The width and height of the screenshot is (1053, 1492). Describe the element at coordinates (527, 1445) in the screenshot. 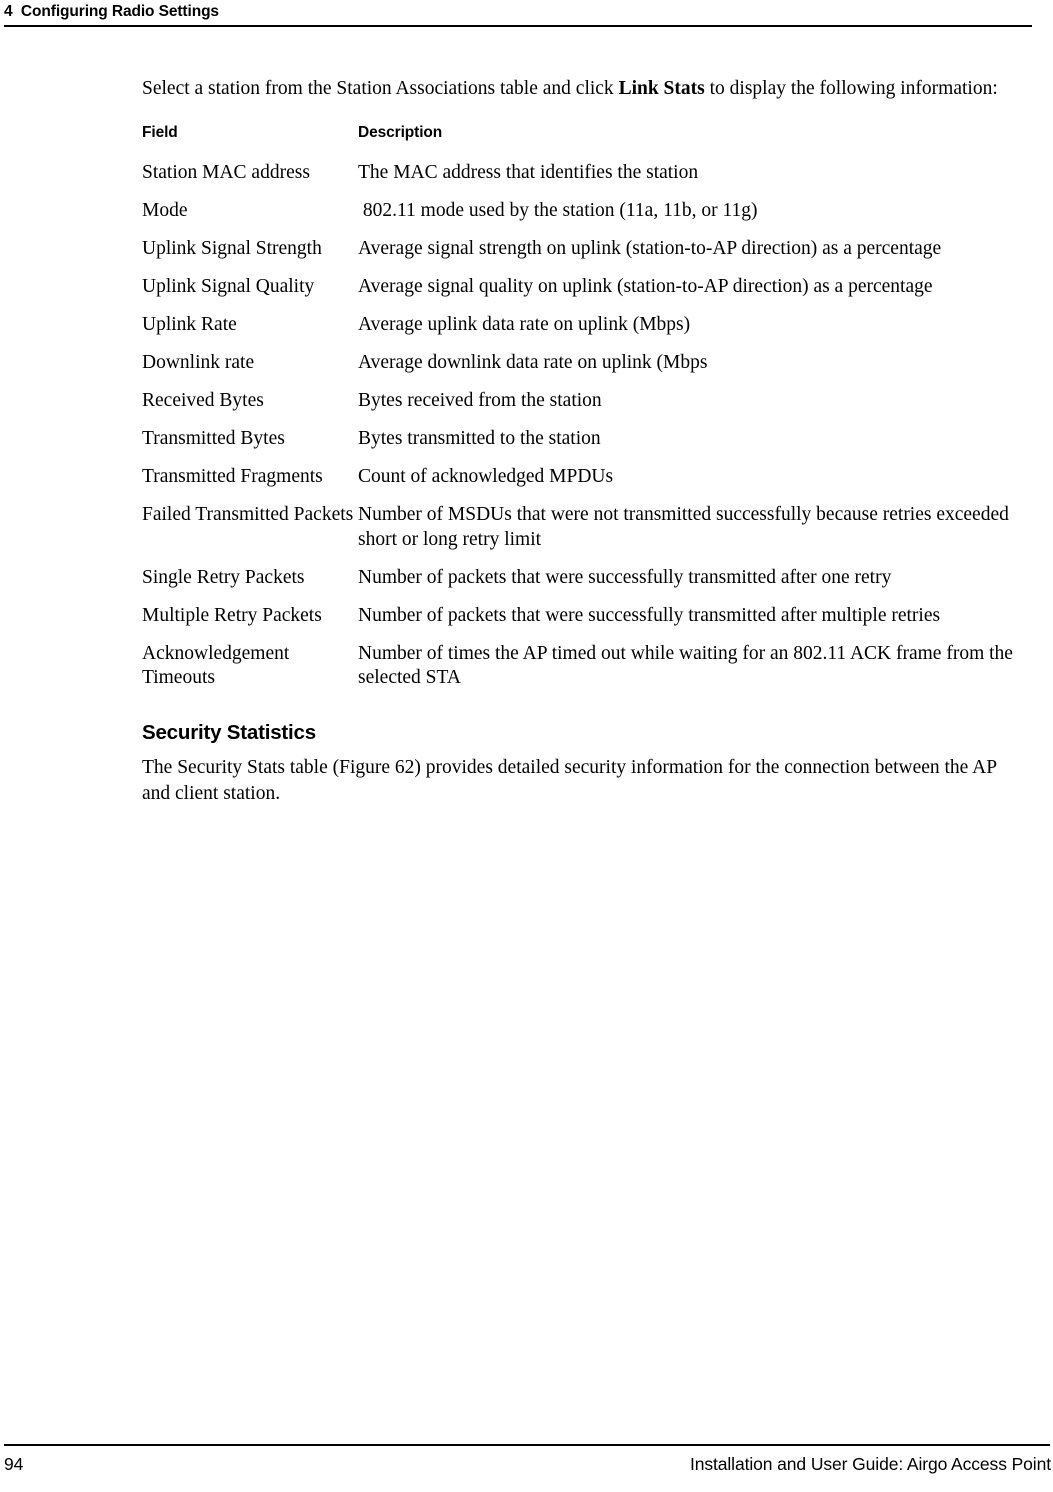

I see `footer-divider-rule` at that location.